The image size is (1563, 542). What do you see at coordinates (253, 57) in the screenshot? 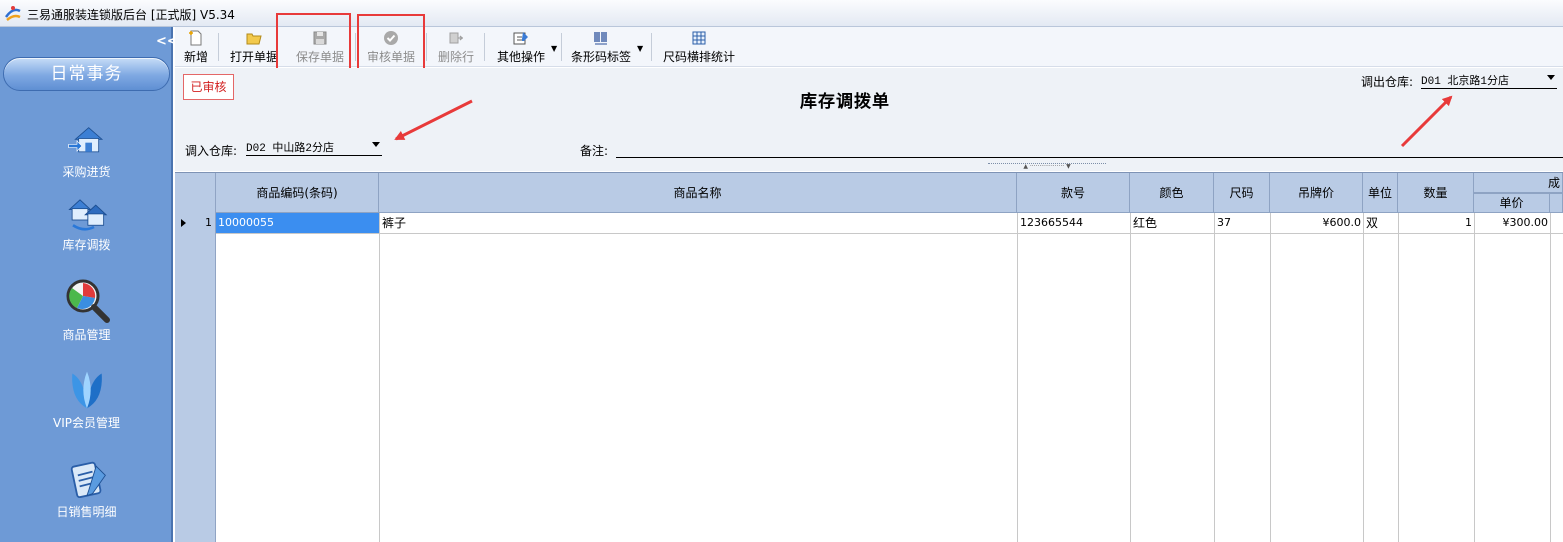
I see `open-document-label: 打开单据` at bounding box center [253, 57].